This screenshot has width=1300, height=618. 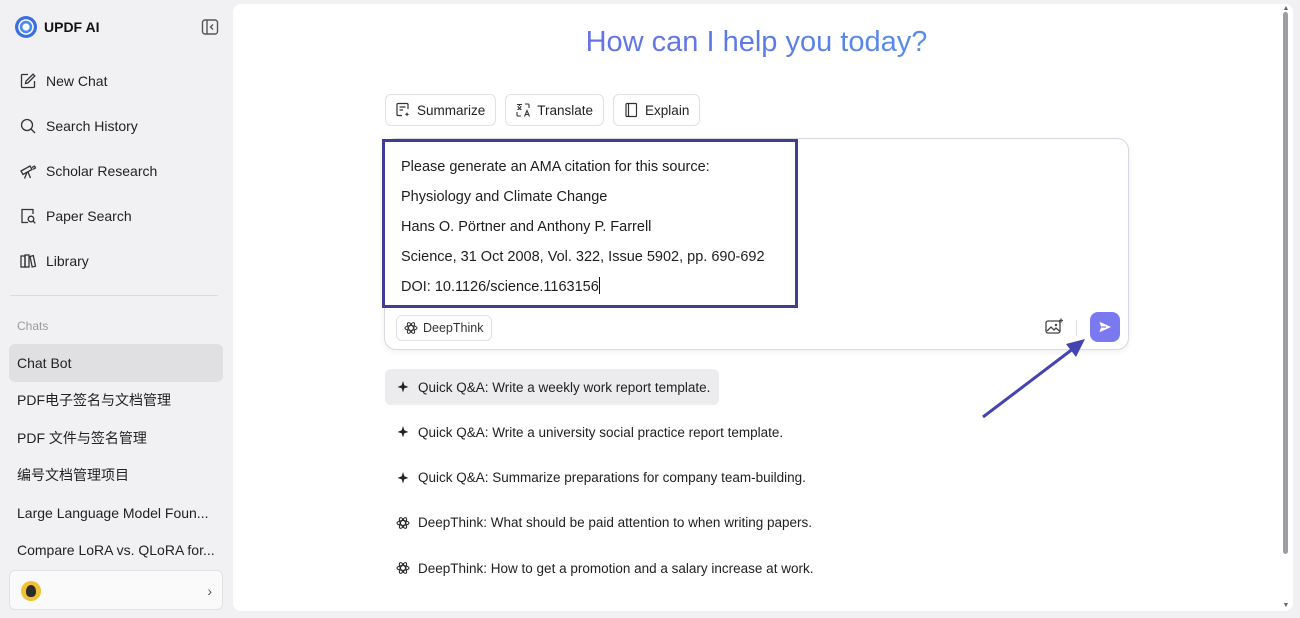 I want to click on page-title: How can I help you today?, so click(x=756, y=42).